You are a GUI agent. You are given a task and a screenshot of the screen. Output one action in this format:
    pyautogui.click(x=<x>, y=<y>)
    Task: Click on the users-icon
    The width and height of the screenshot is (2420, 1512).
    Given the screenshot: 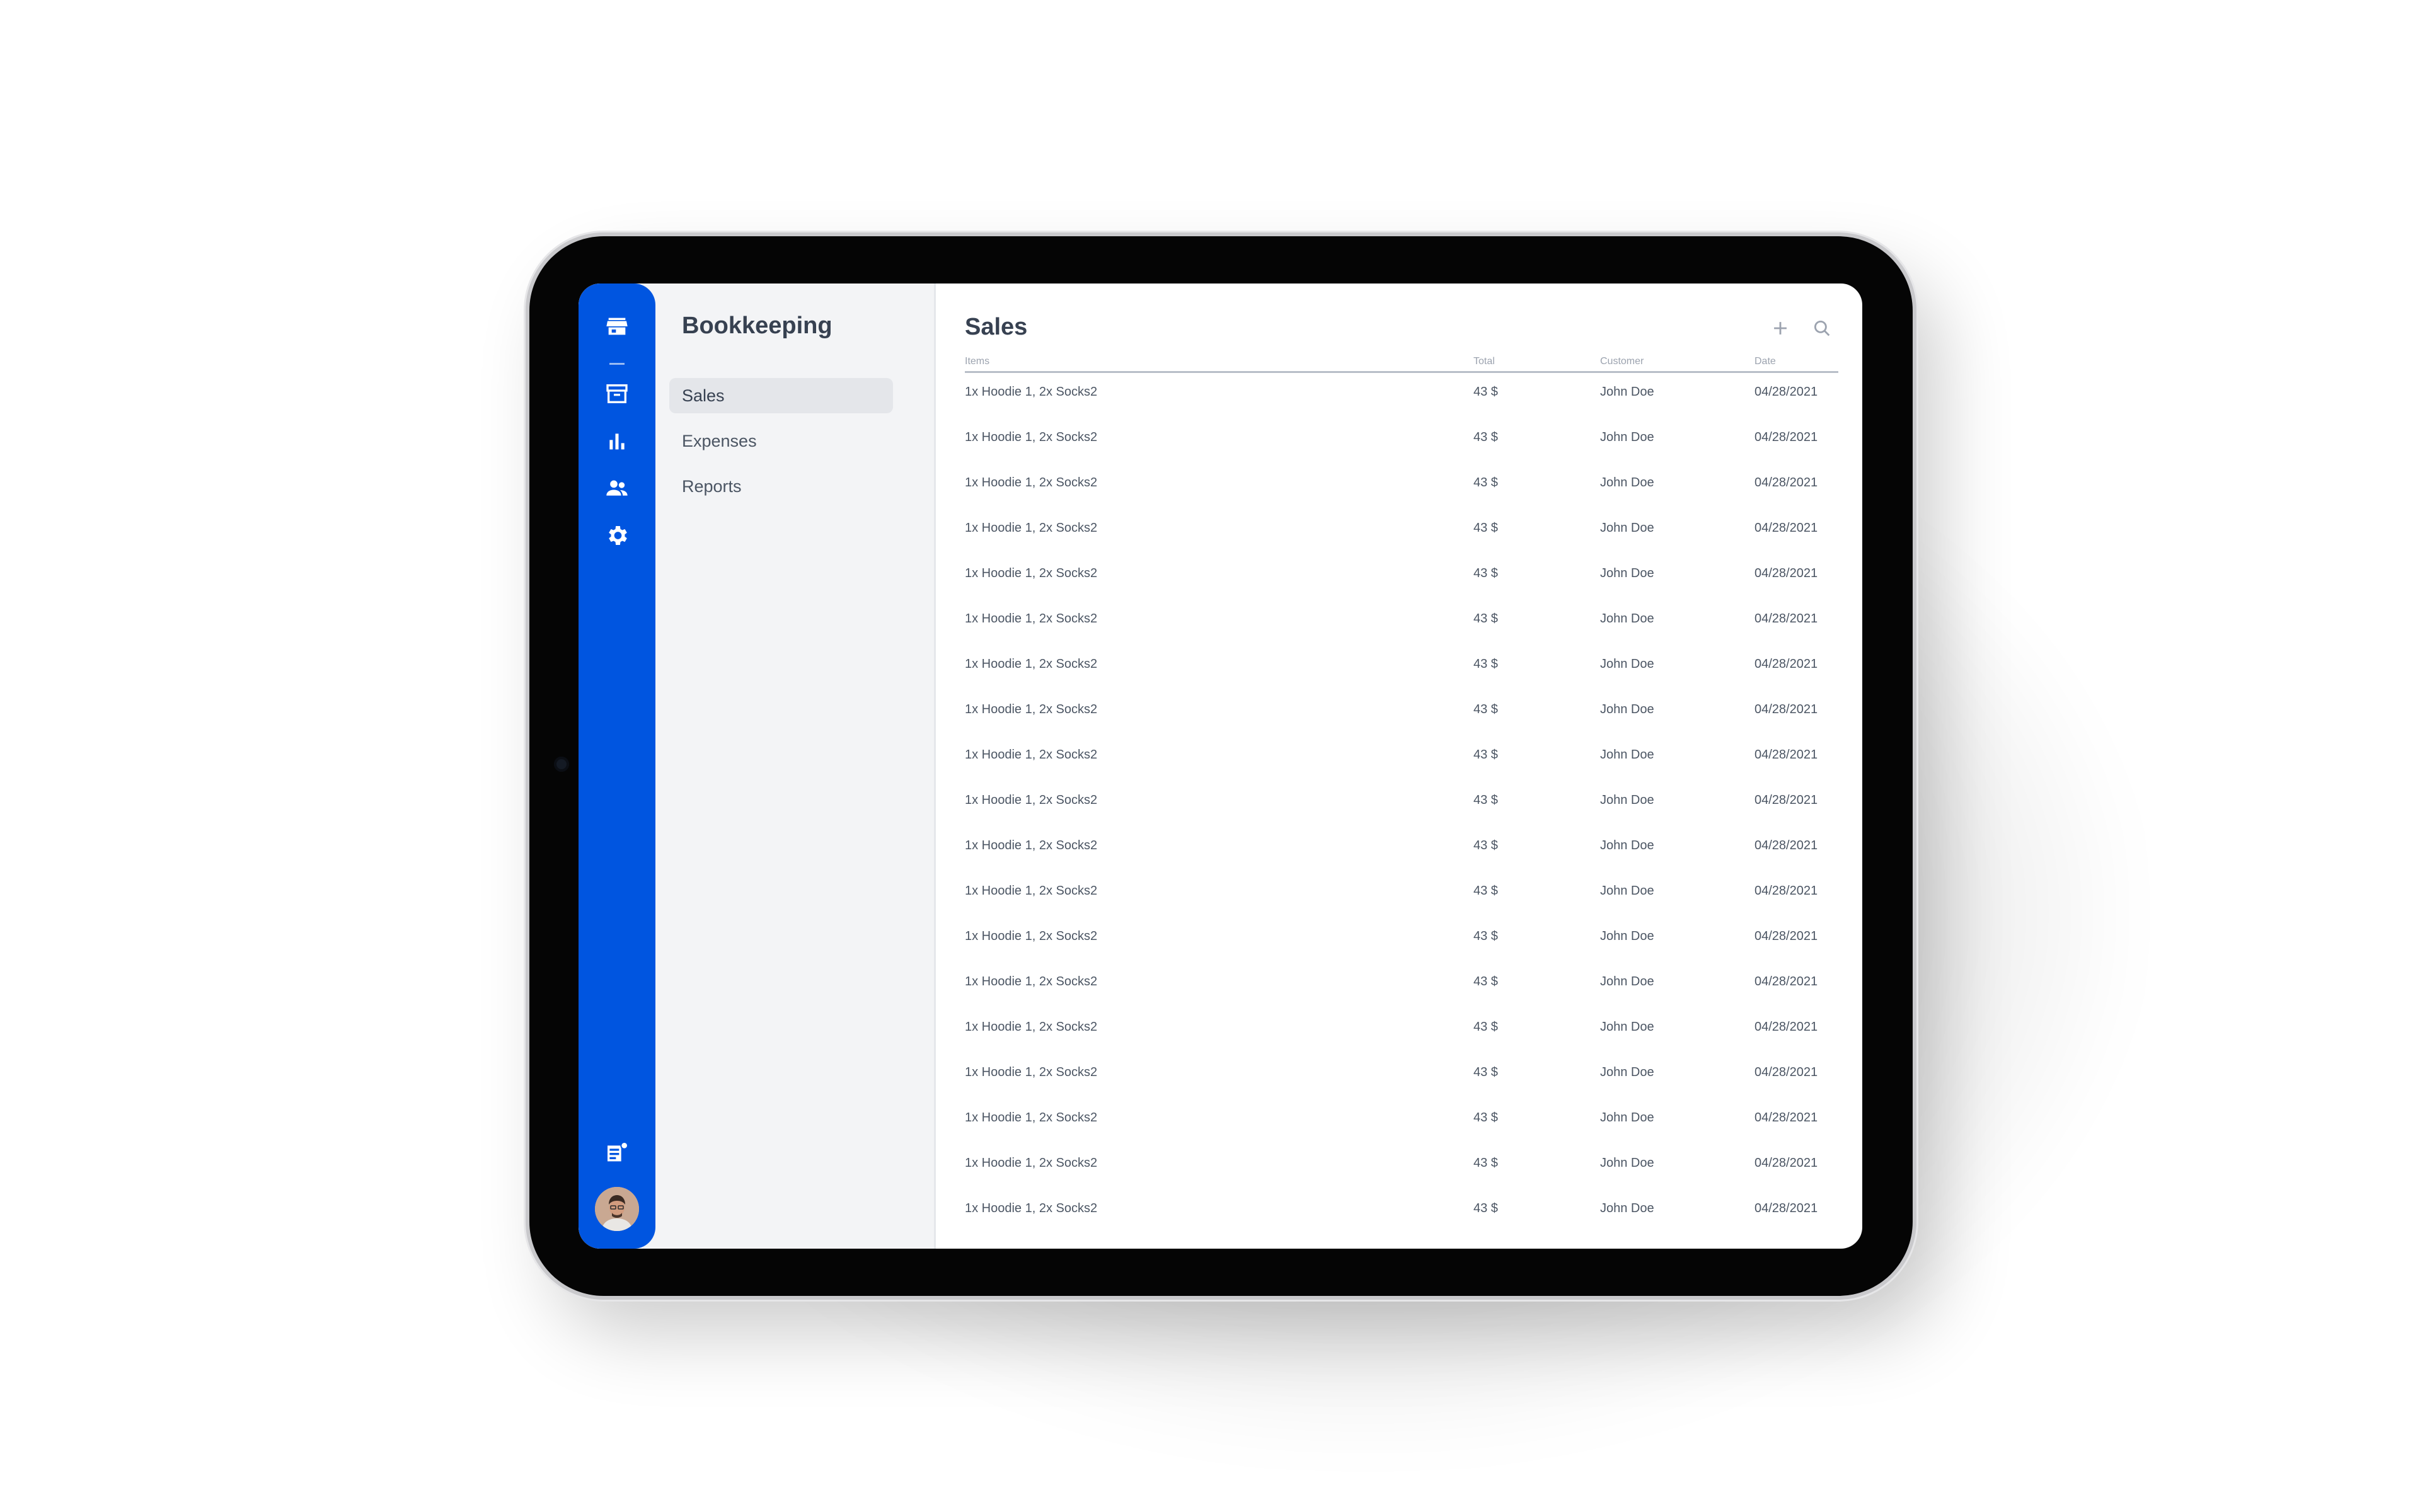 What is the action you would take?
    pyautogui.click(x=617, y=488)
    